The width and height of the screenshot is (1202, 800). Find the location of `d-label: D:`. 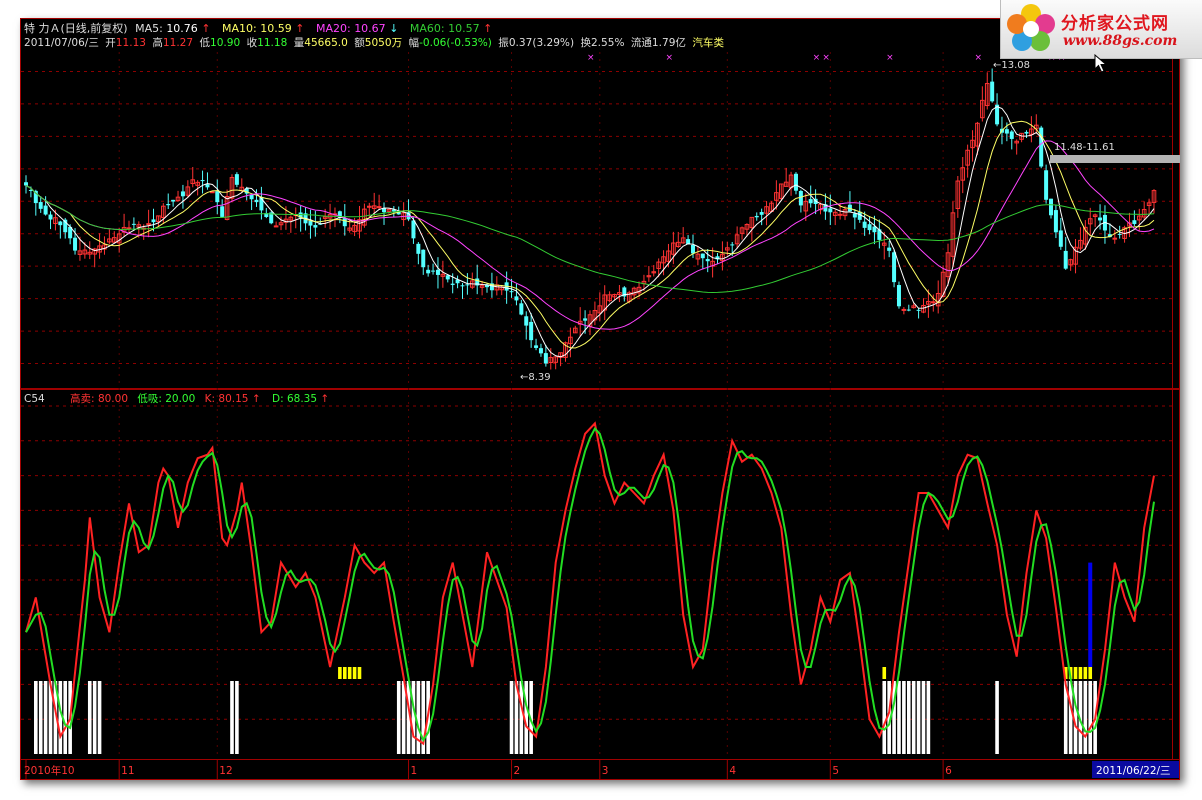

d-label: D: is located at coordinates (278, 399).